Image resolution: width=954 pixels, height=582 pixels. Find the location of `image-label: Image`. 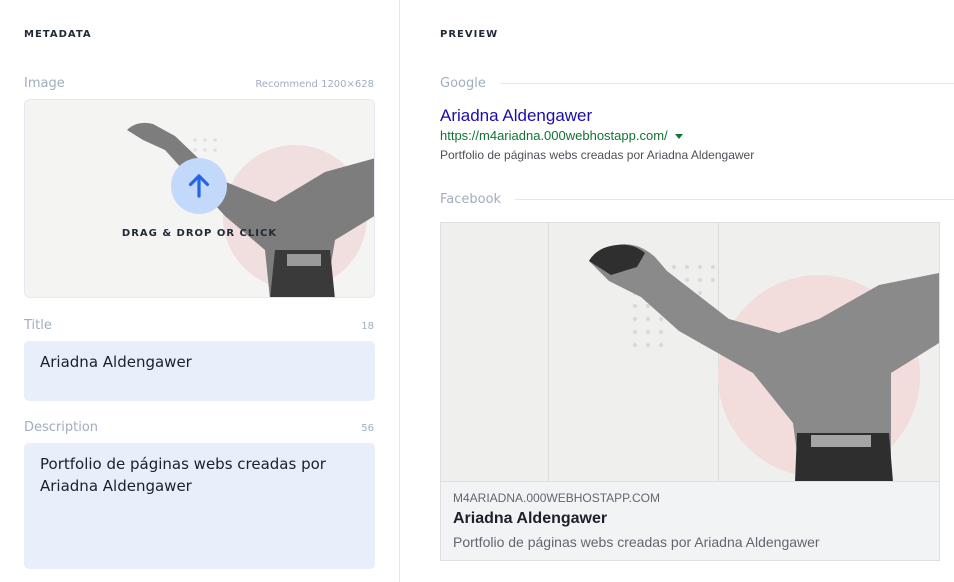

image-label: Image is located at coordinates (44, 83).